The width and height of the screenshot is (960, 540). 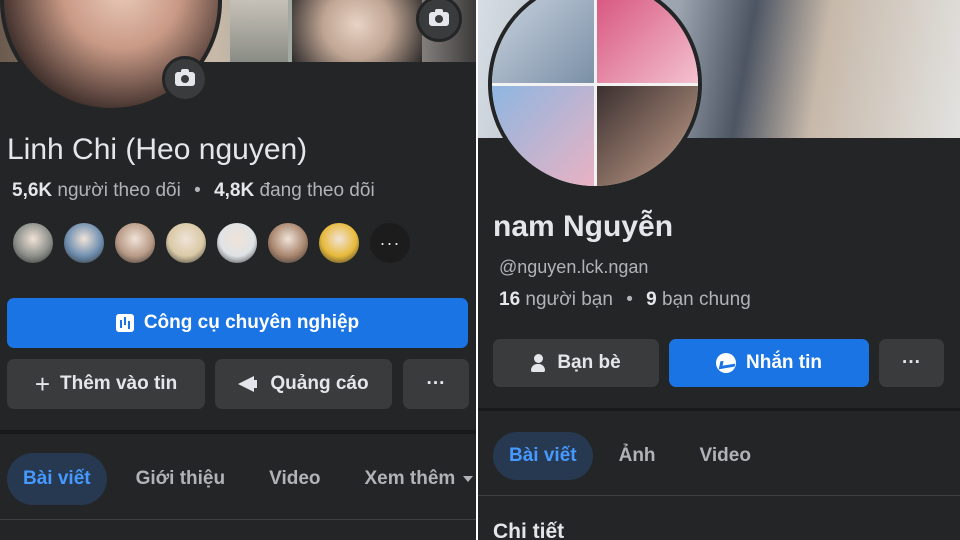 What do you see at coordinates (539, 363) in the screenshot?
I see `user-check-icon` at bounding box center [539, 363].